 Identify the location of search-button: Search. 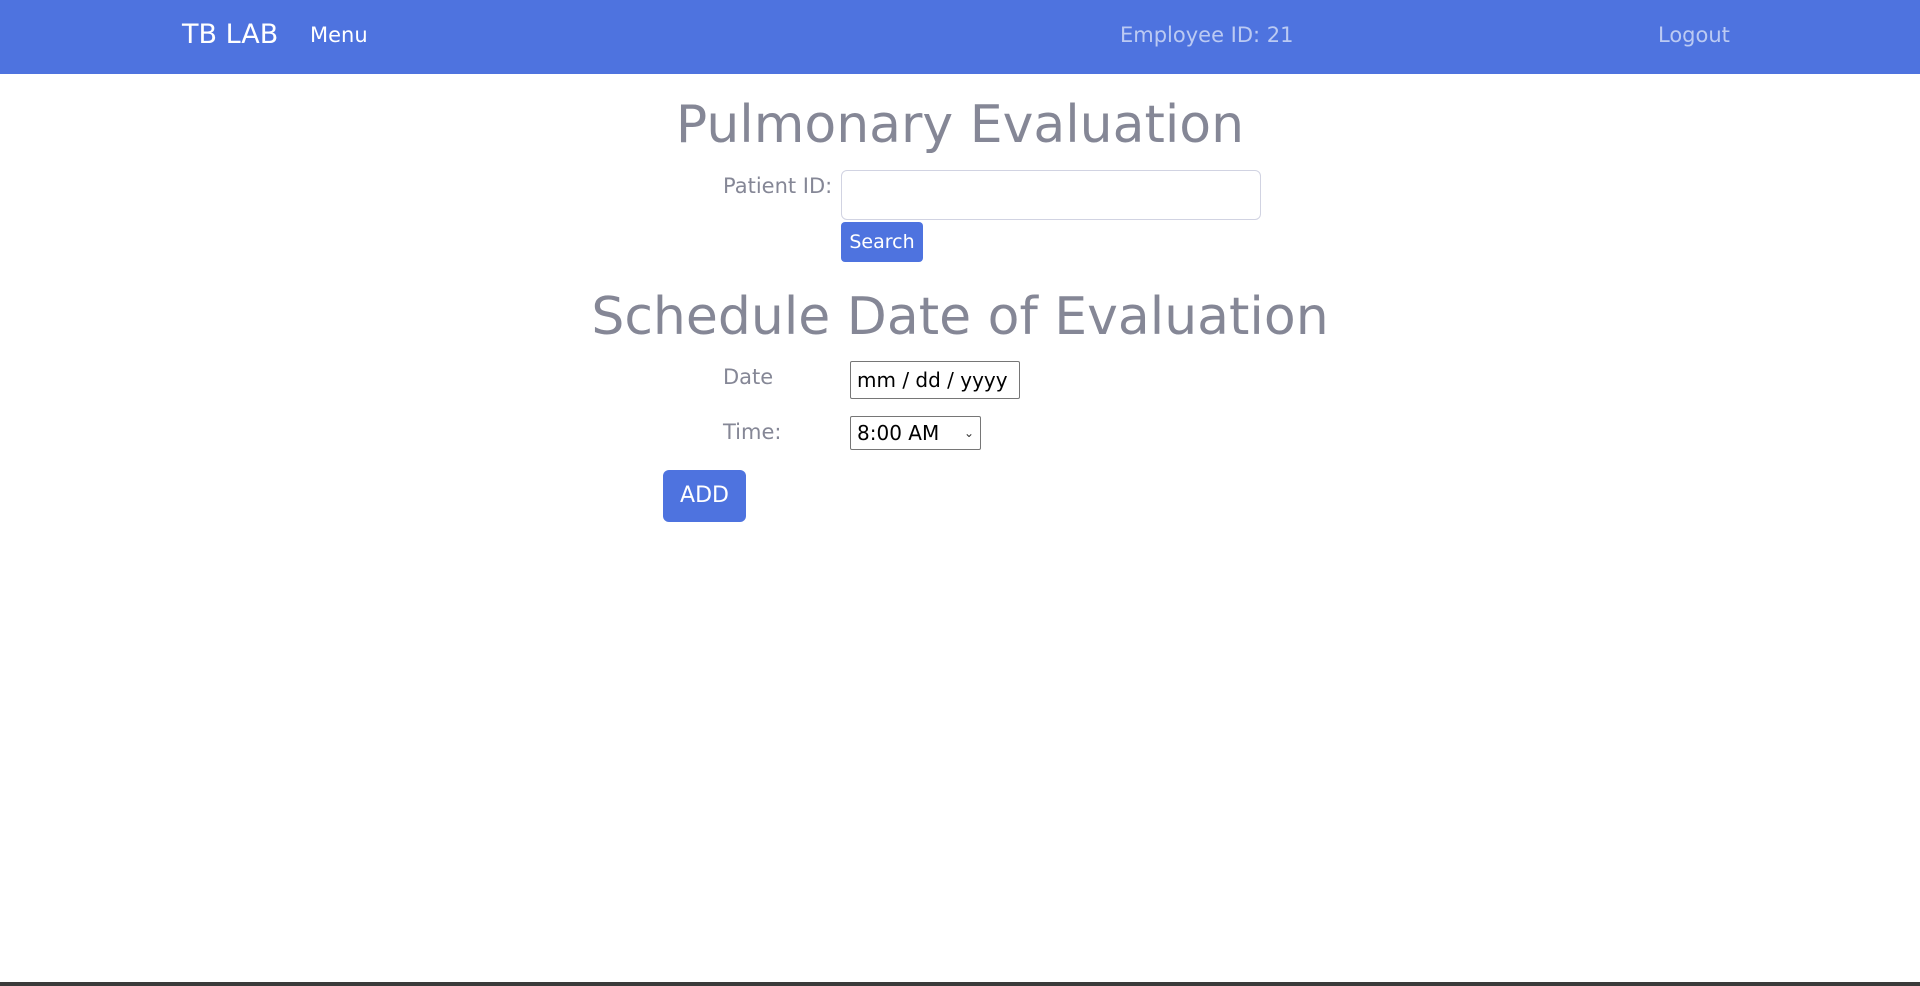
(882, 242).